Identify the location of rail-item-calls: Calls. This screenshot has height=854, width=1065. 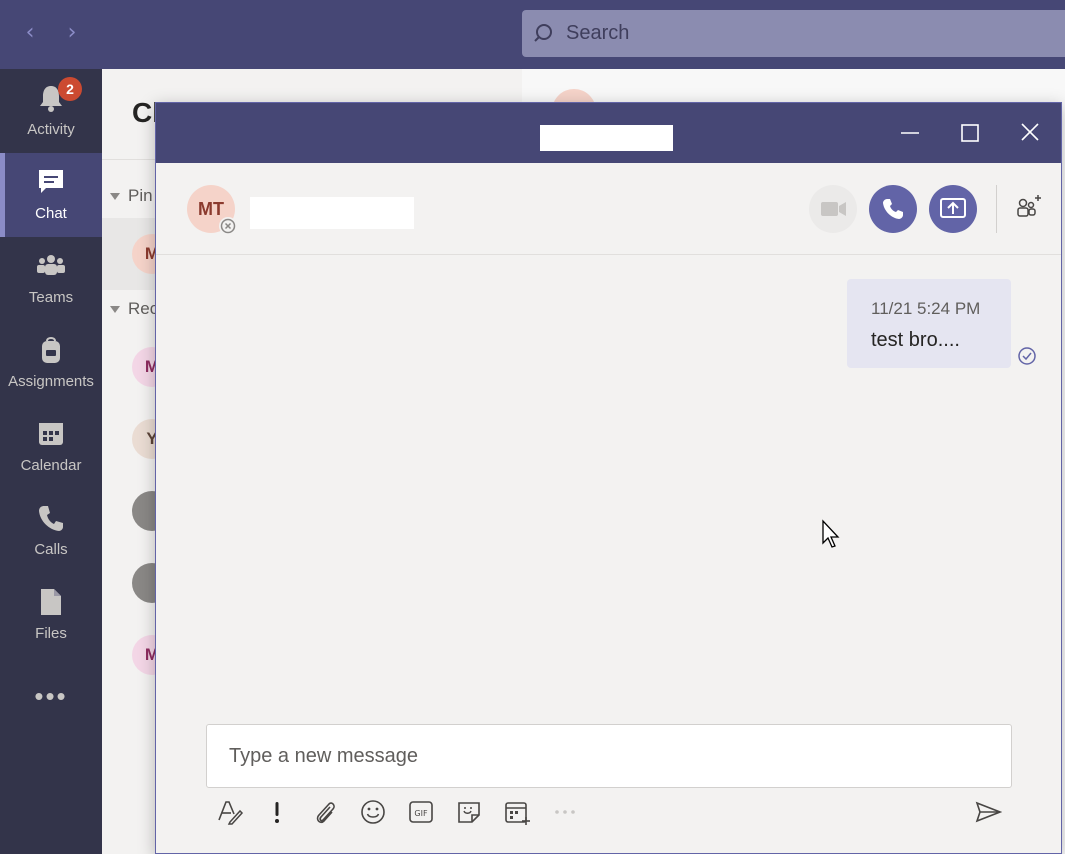
(51, 531).